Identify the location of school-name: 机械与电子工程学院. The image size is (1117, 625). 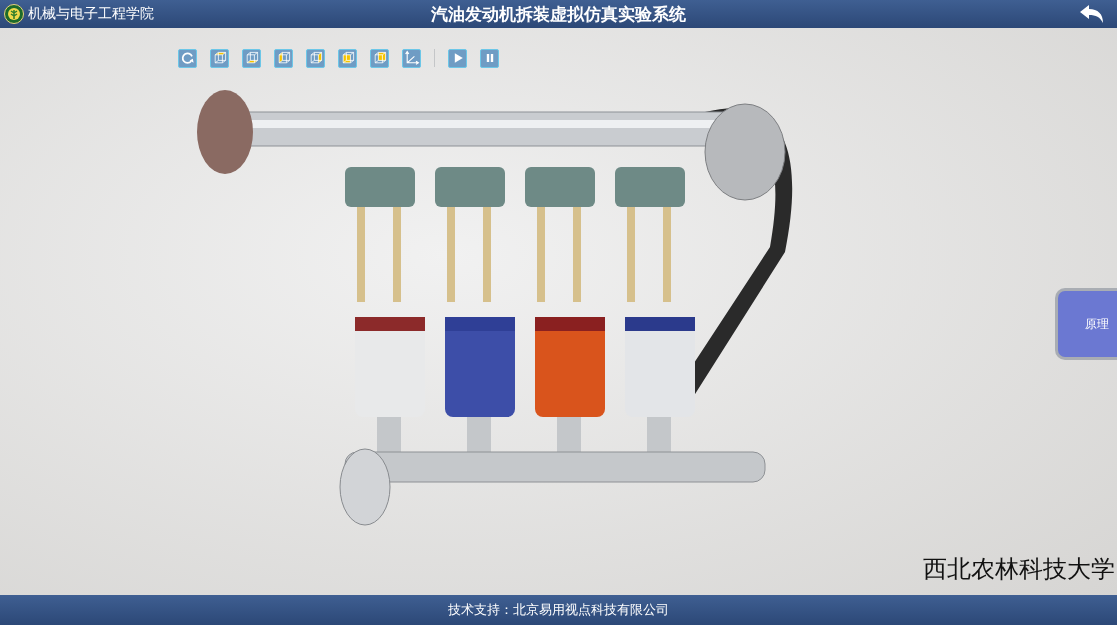
(91, 14).